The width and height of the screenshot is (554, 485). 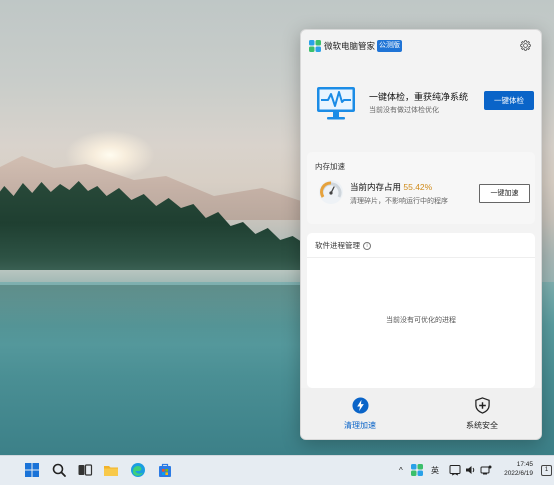 What do you see at coordinates (482, 405) in the screenshot?
I see `shield-plus-icon` at bounding box center [482, 405].